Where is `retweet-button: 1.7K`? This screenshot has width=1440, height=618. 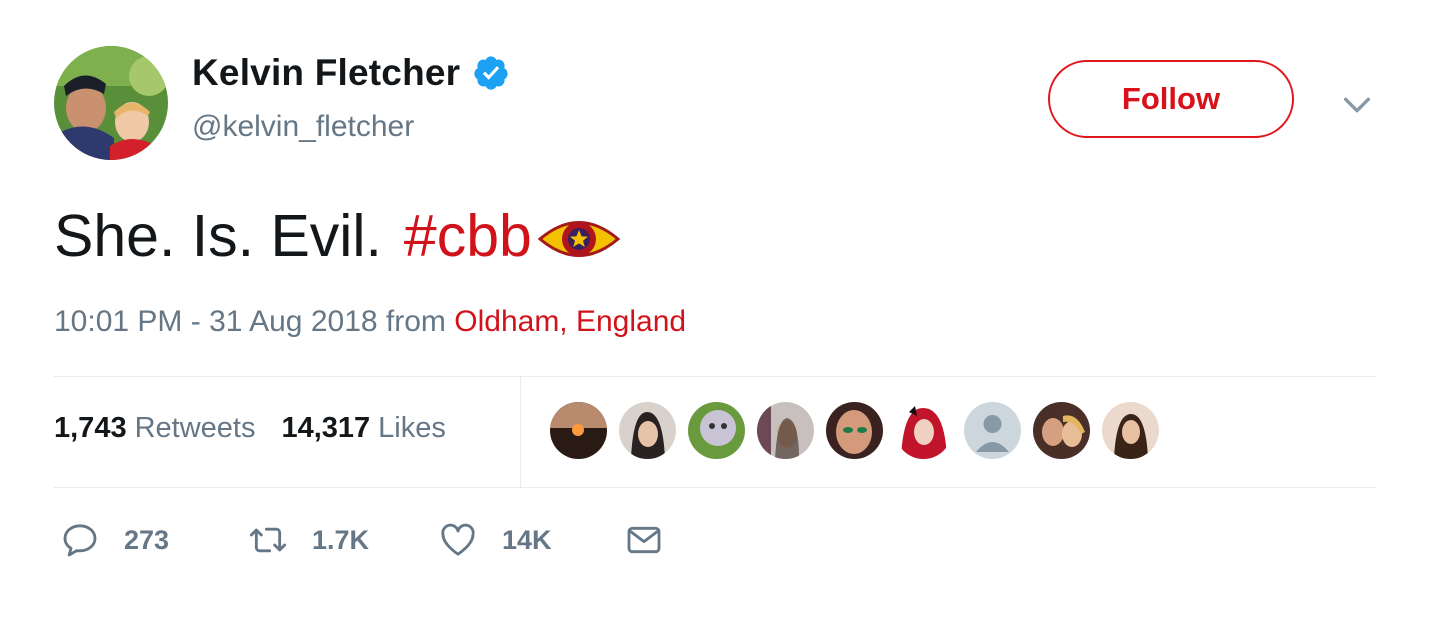
retweet-button: 1.7K is located at coordinates (343, 540).